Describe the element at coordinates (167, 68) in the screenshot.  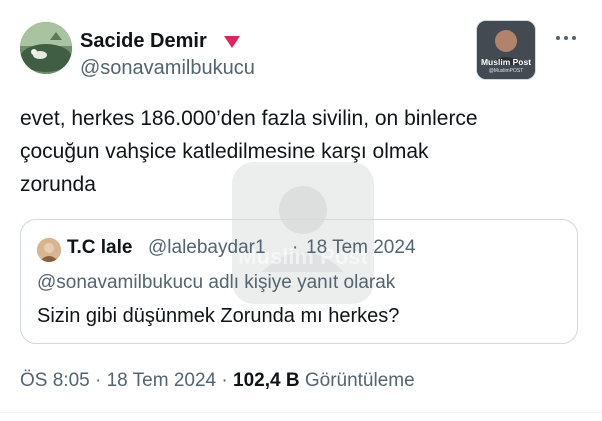
I see `author-handle: @sonavamilbukucu` at that location.